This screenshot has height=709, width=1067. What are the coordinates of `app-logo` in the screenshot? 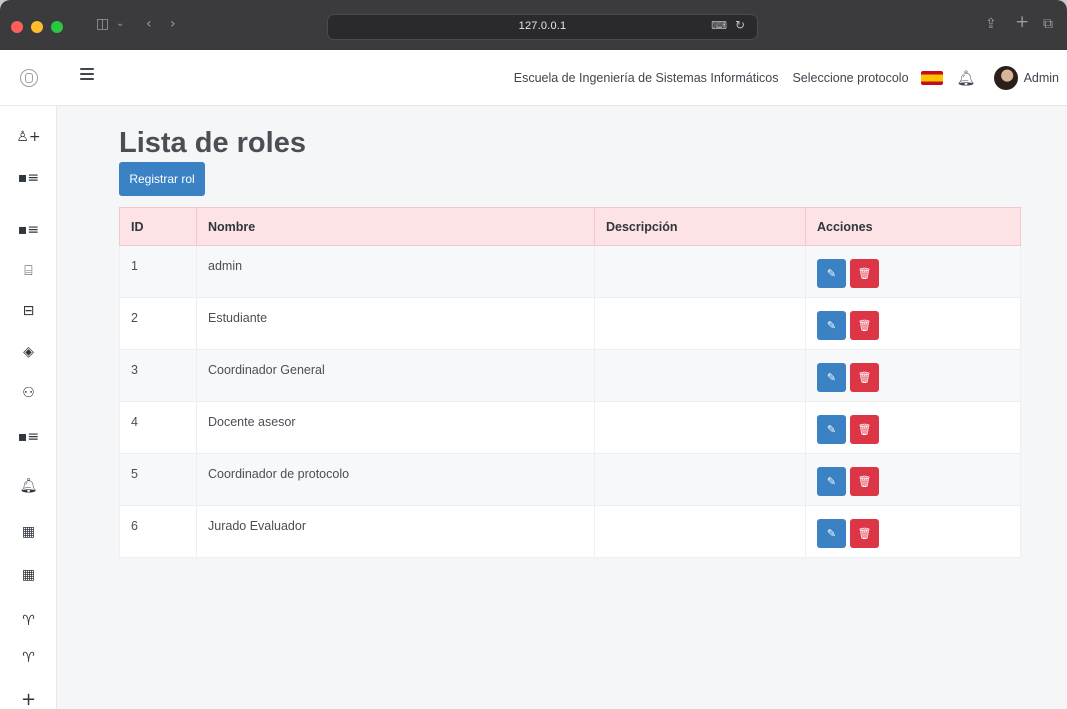 It's located at (28, 78).